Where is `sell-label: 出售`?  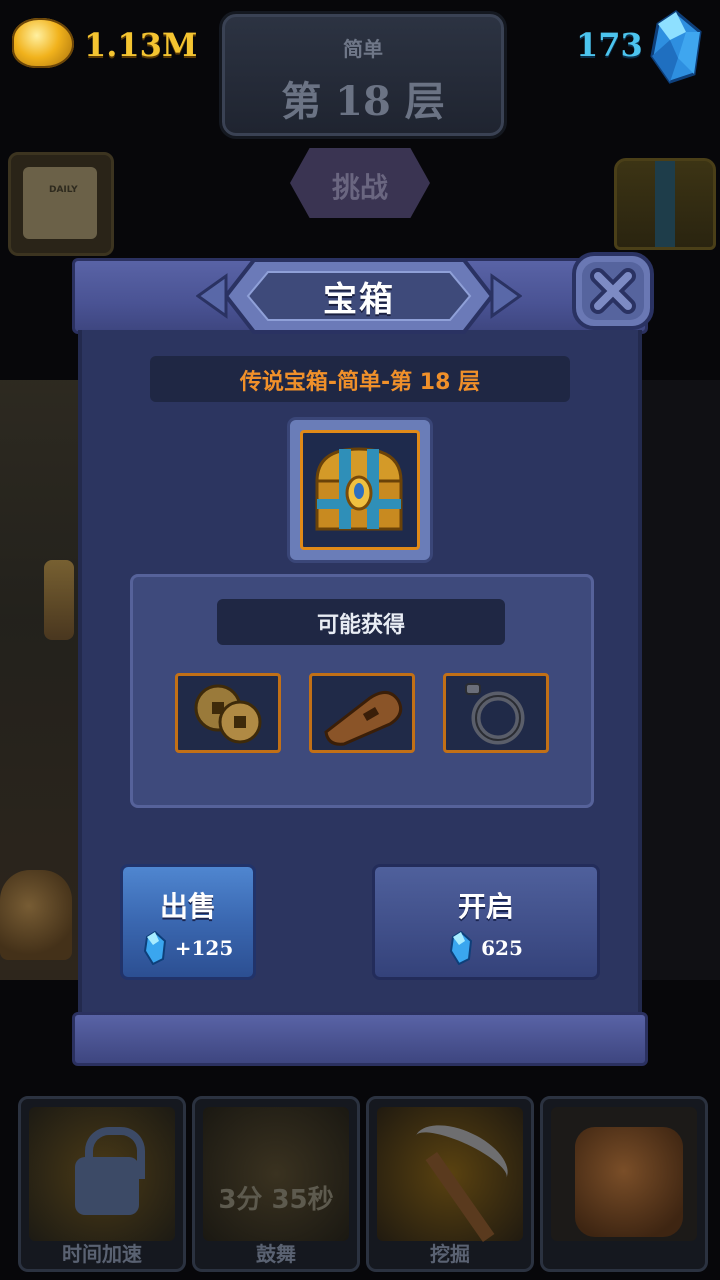
sell-label: 出售 is located at coordinates (187, 906).